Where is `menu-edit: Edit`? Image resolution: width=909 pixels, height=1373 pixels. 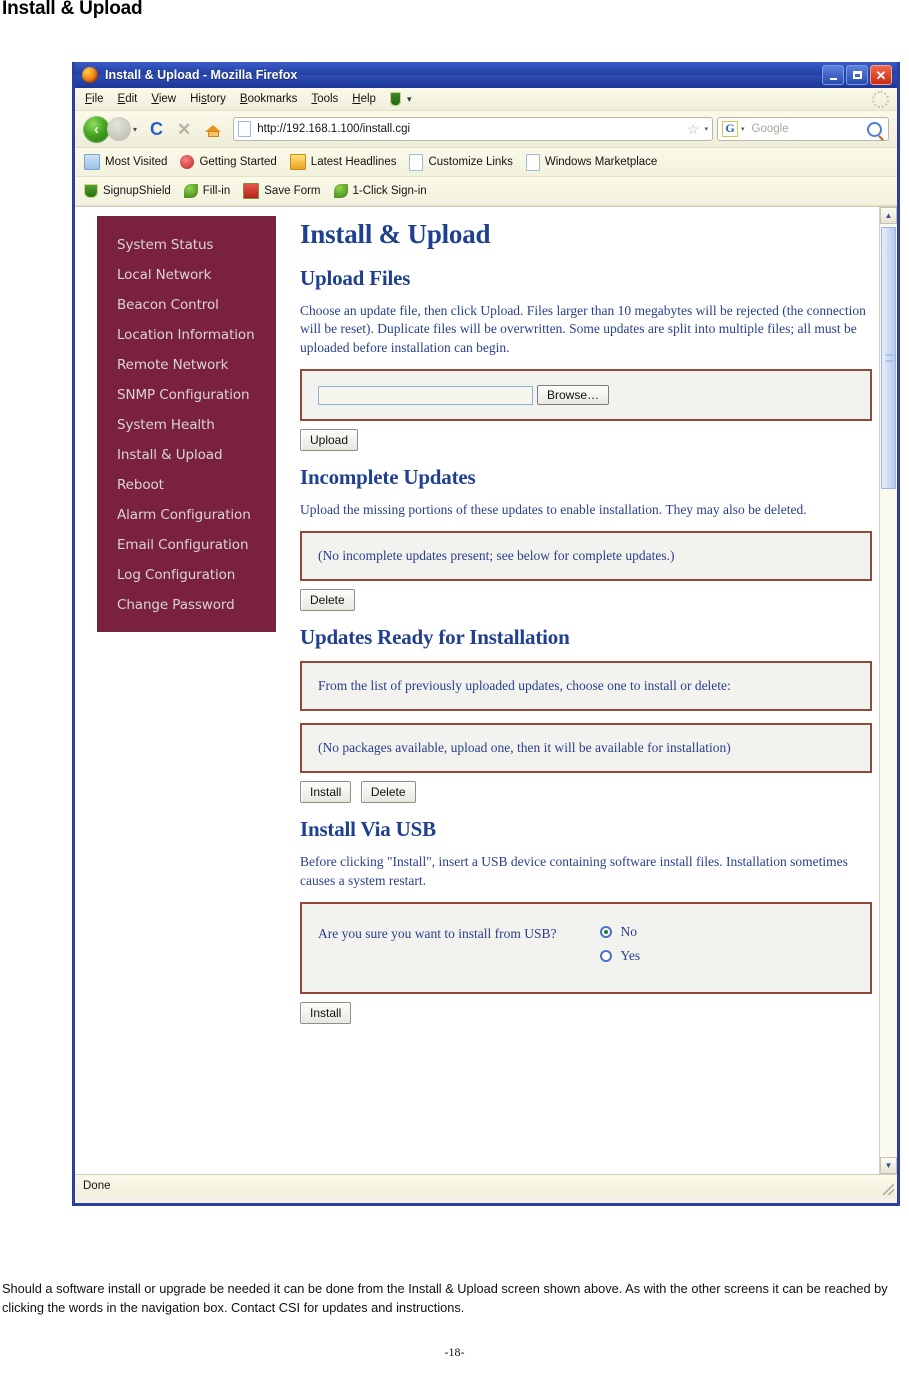 menu-edit: Edit is located at coordinates (128, 99).